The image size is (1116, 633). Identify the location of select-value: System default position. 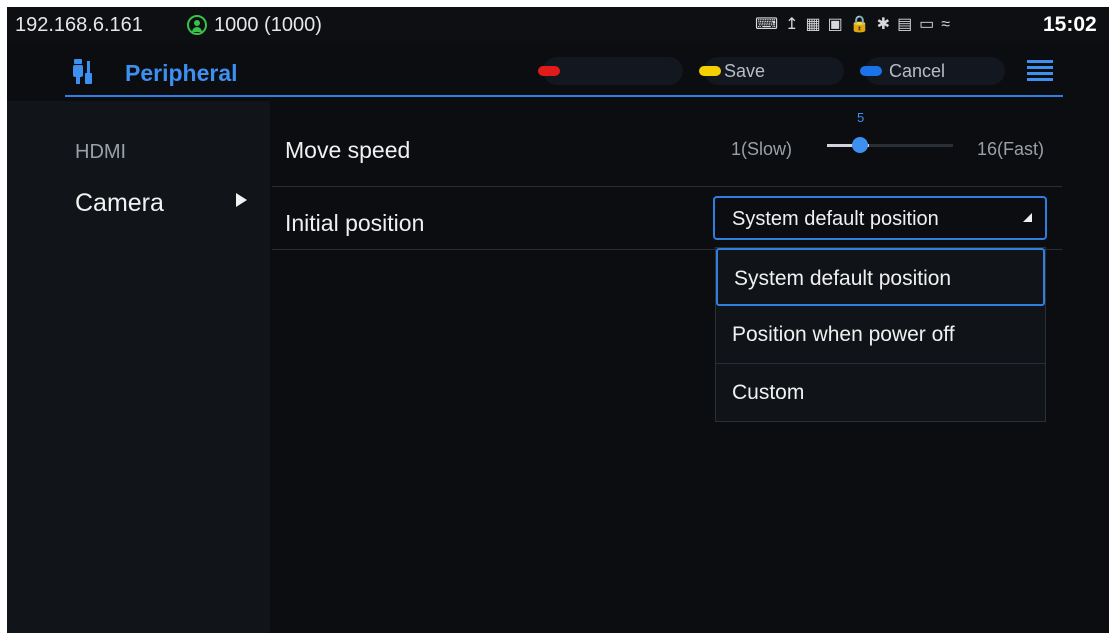
(835, 219).